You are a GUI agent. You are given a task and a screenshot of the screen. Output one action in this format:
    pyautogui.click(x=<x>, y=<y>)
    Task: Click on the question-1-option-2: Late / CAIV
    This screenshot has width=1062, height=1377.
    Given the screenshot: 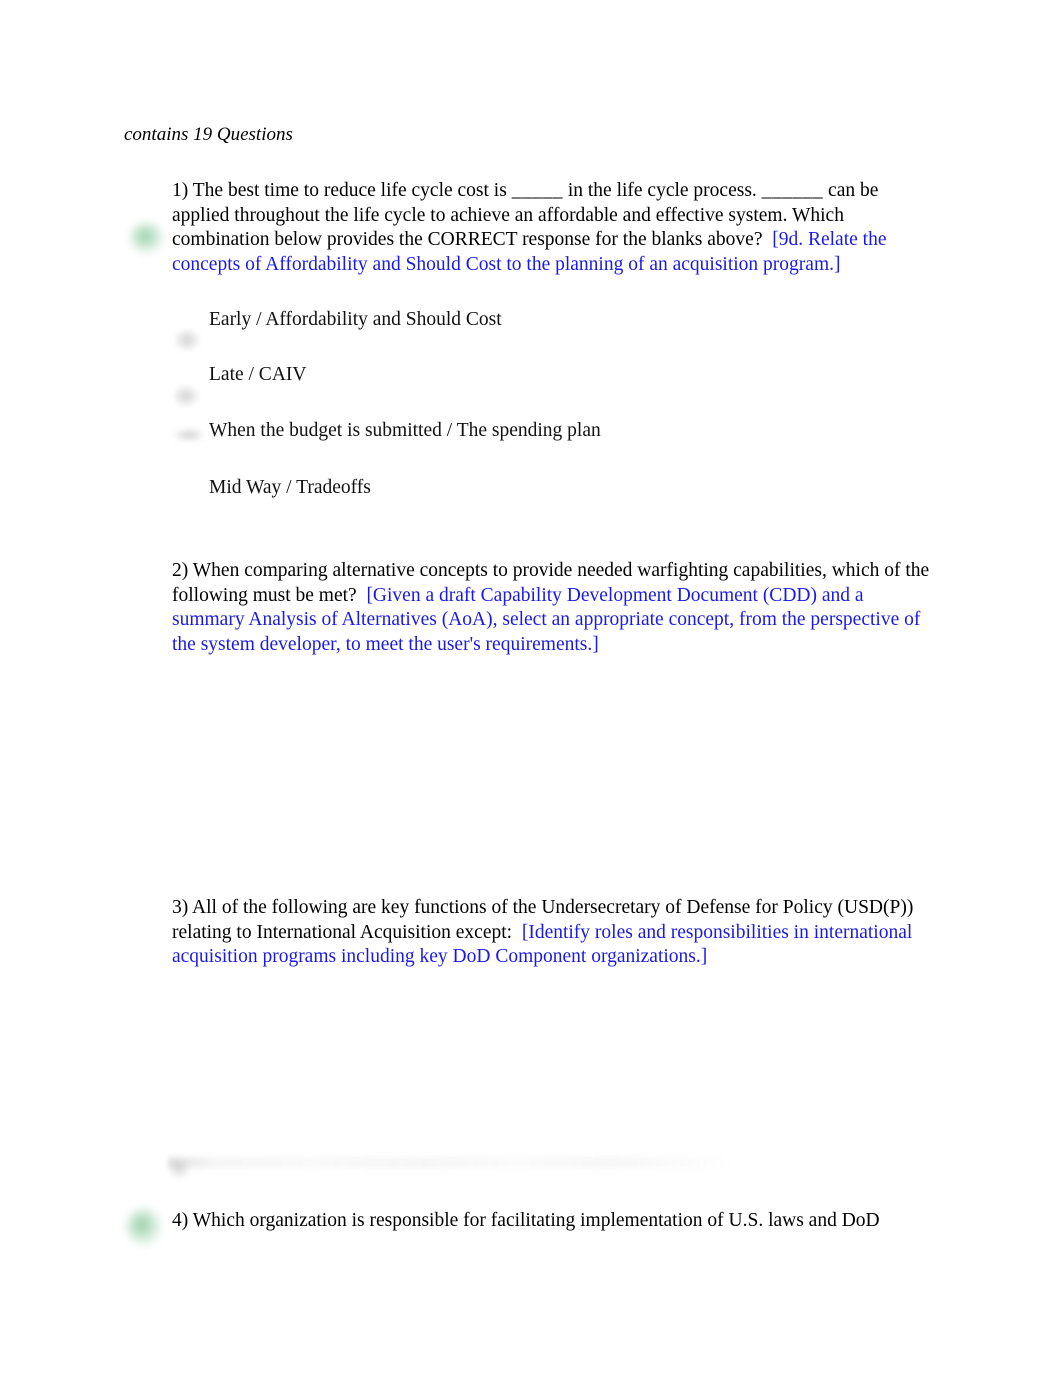 What is the action you would take?
    pyautogui.click(x=257, y=375)
    